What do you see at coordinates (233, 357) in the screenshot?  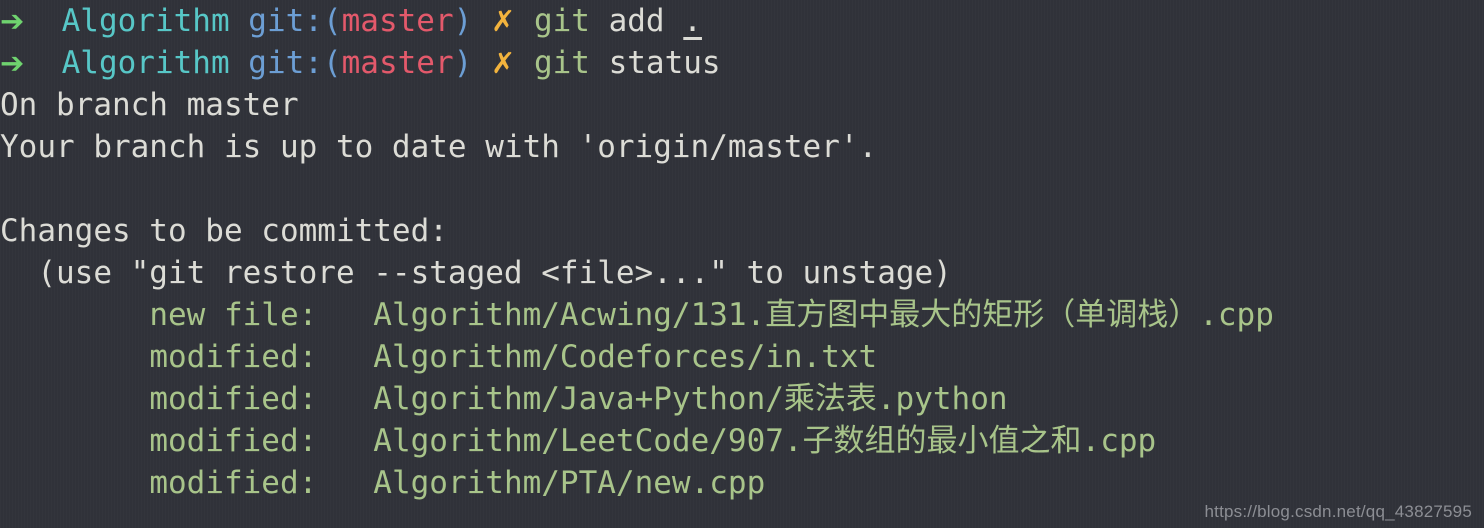 I see `staged-file-status-2: modified:` at bounding box center [233, 357].